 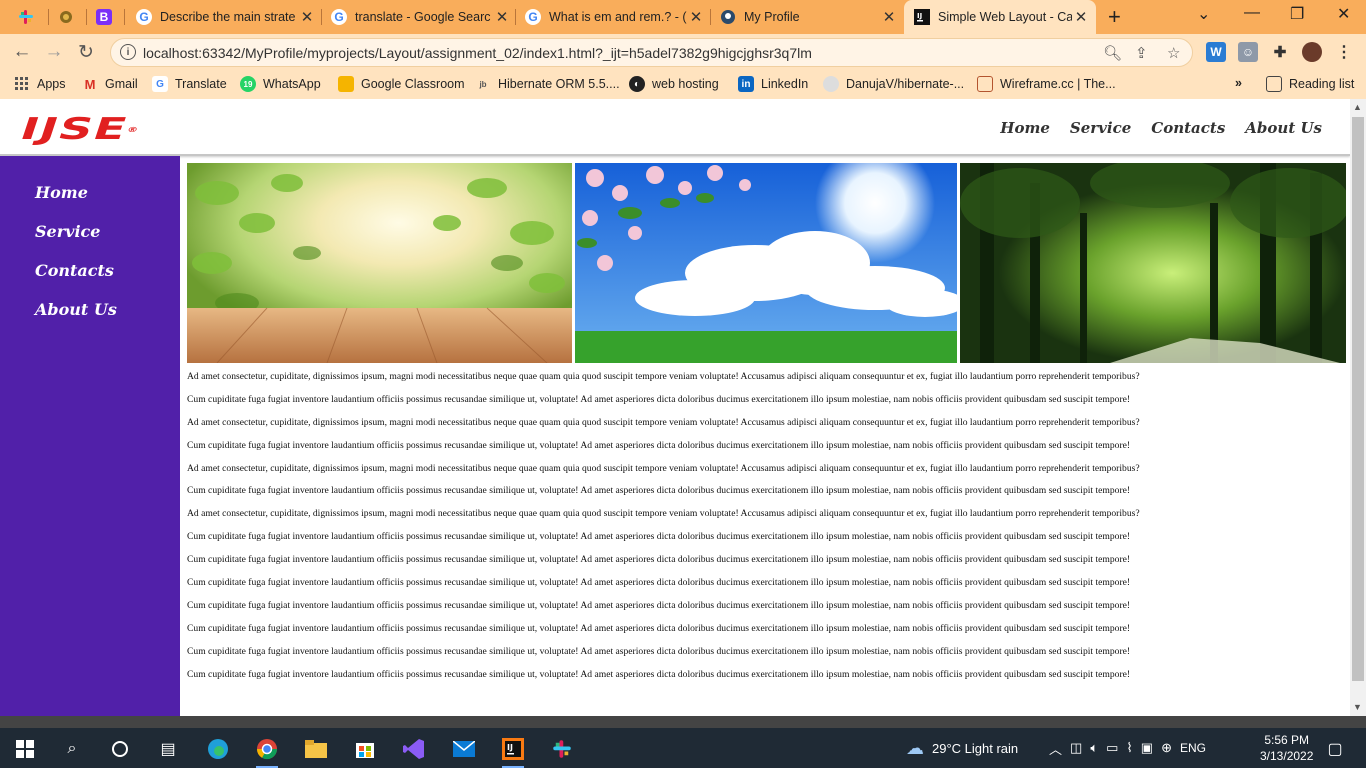 What do you see at coordinates (1000, 17) in the screenshot?
I see `tab-simple-web-layout: IJ Simple Web Layout - Ca ✕` at bounding box center [1000, 17].